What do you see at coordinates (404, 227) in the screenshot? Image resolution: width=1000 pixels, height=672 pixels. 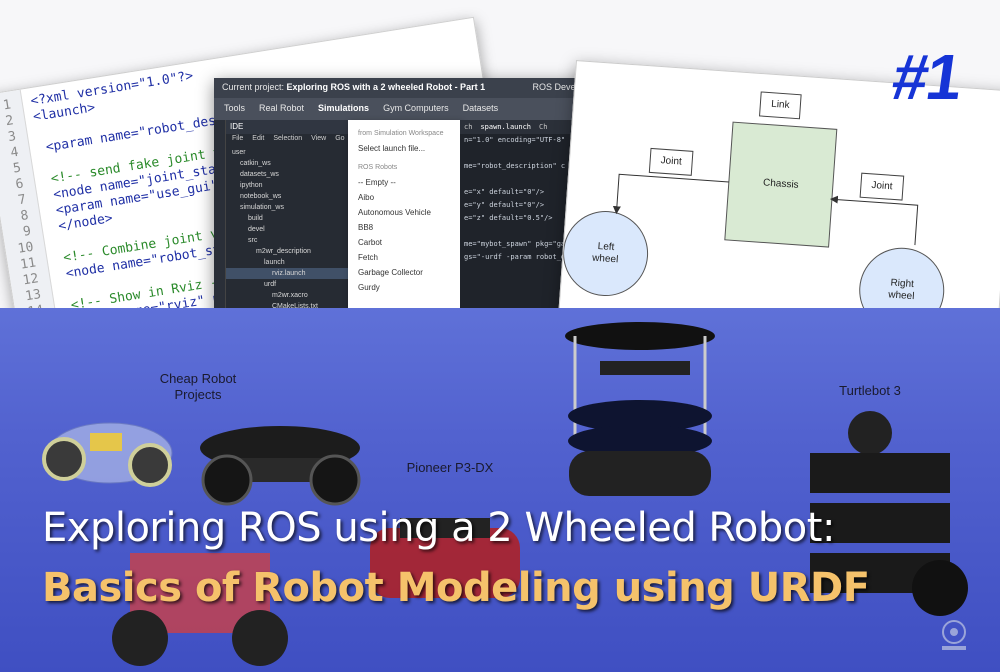 I see `robot-menu-item: BB8` at bounding box center [404, 227].